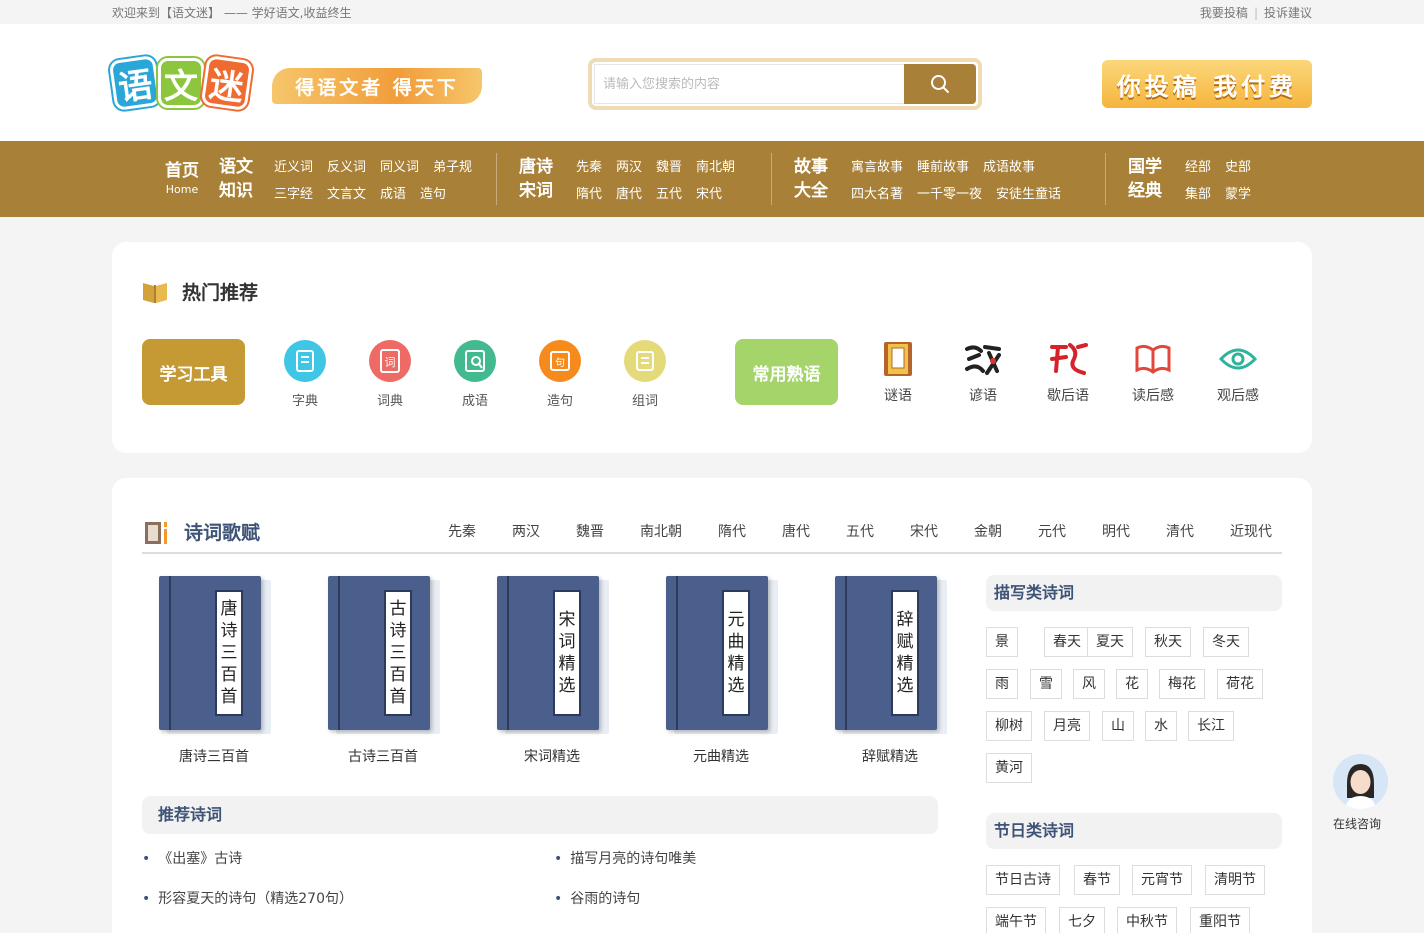  What do you see at coordinates (293, 165) in the screenshot?
I see `nav-link: 近义词` at bounding box center [293, 165].